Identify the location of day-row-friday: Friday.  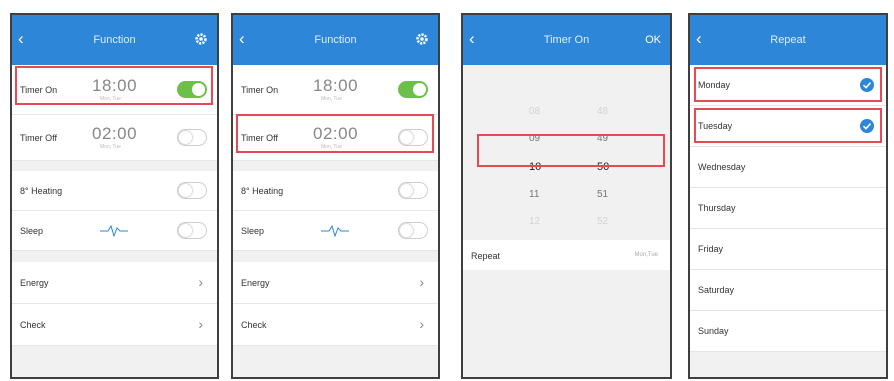
(788, 249).